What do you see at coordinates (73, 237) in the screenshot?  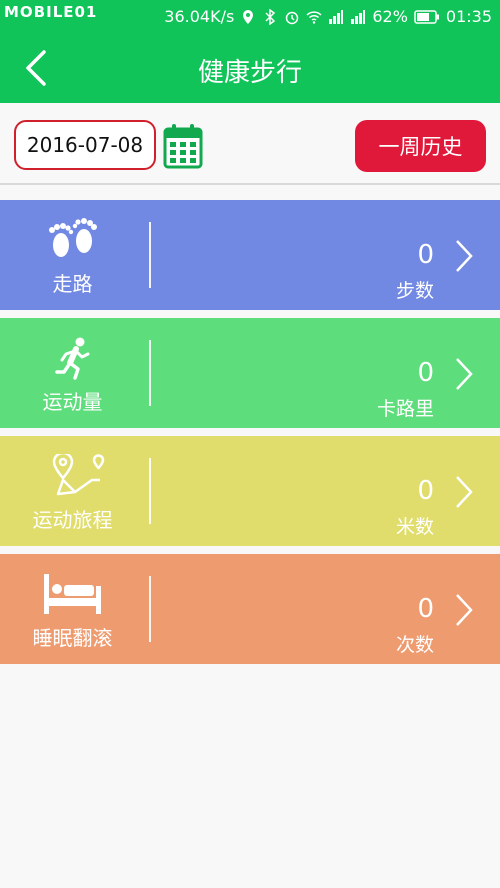 I see `footprints-icon` at bounding box center [73, 237].